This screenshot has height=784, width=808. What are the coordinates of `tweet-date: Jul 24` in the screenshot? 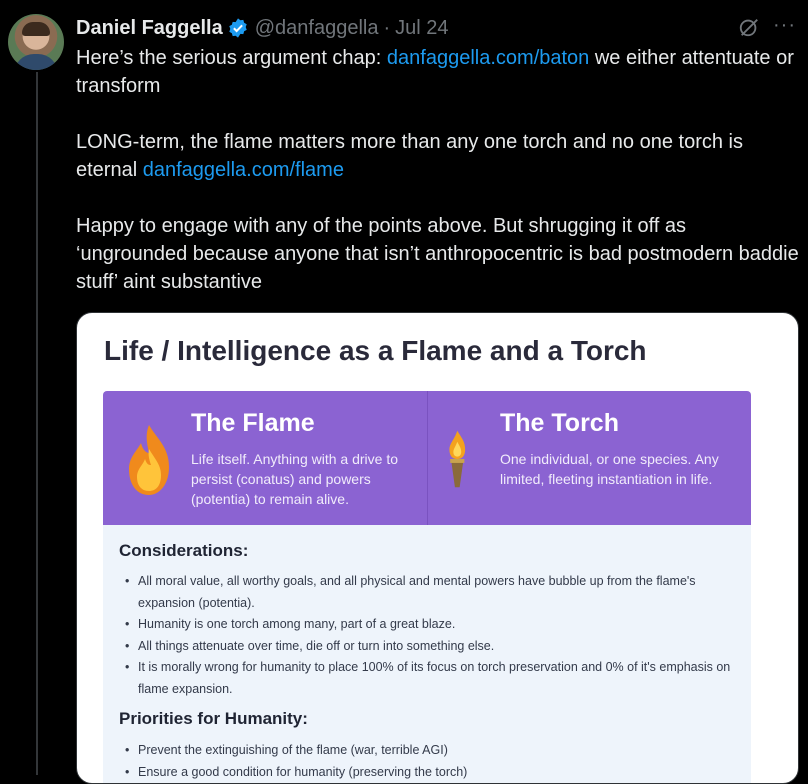 It's located at (421, 28).